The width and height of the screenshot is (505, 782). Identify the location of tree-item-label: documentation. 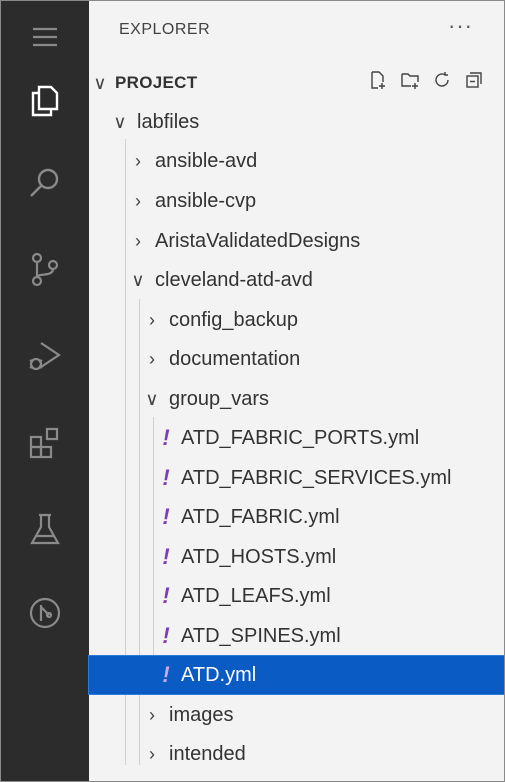
(235, 358).